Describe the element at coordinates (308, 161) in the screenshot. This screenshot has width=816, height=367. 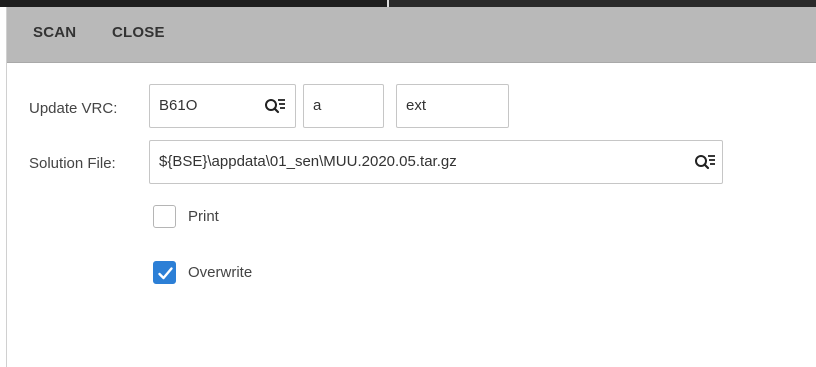
I see `solution-file-value: ${BSE}\appdata\01_sen\MUU.2020.05.tar.gz` at that location.